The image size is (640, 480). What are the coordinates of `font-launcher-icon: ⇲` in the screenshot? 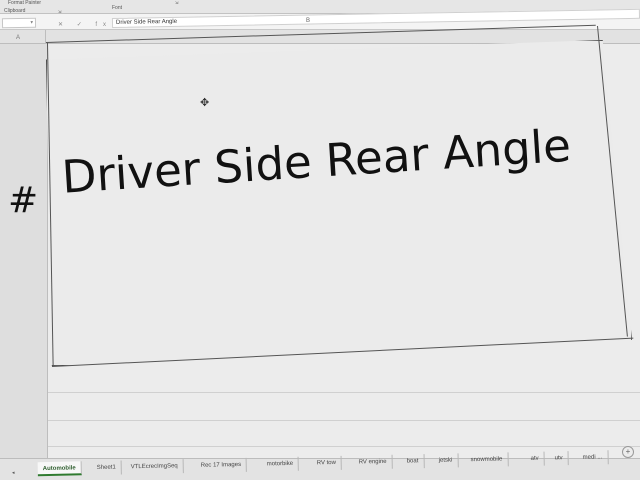 It's located at (176, 2).